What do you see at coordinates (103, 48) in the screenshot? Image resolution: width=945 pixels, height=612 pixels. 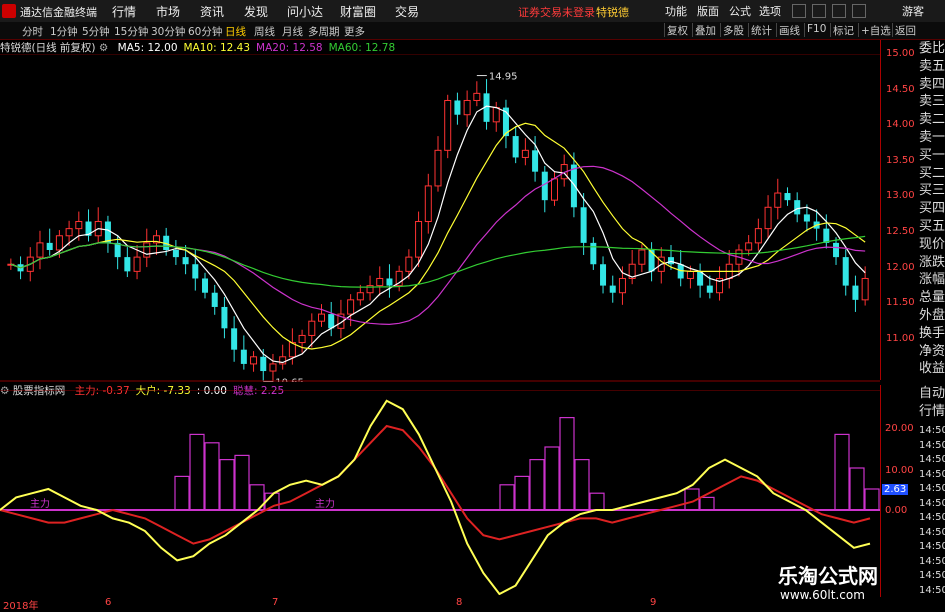 I see `ma-settings-icon: ⚙` at bounding box center [103, 48].